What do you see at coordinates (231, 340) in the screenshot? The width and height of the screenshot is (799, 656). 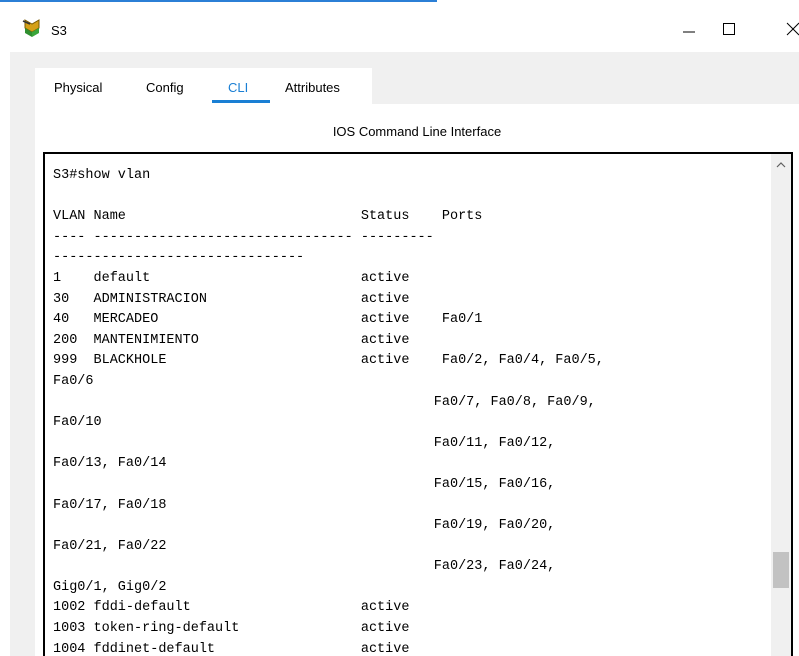 I see `terminal-line: 200 MANTENIMIENTO active` at bounding box center [231, 340].